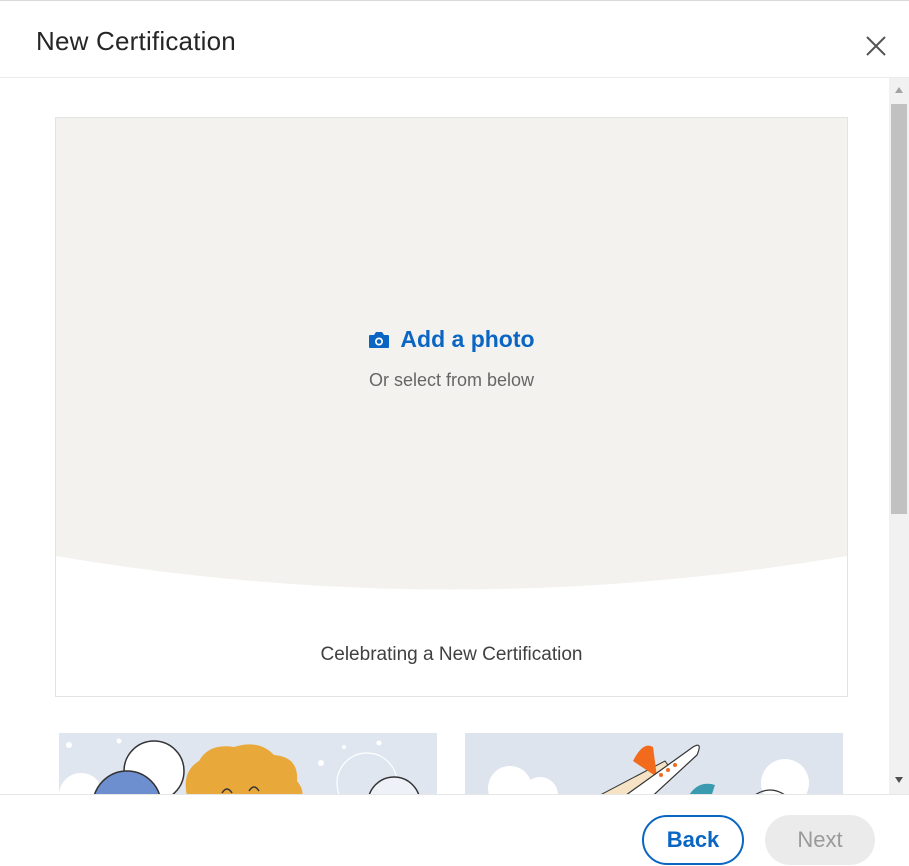  I want to click on close-button, so click(876, 46).